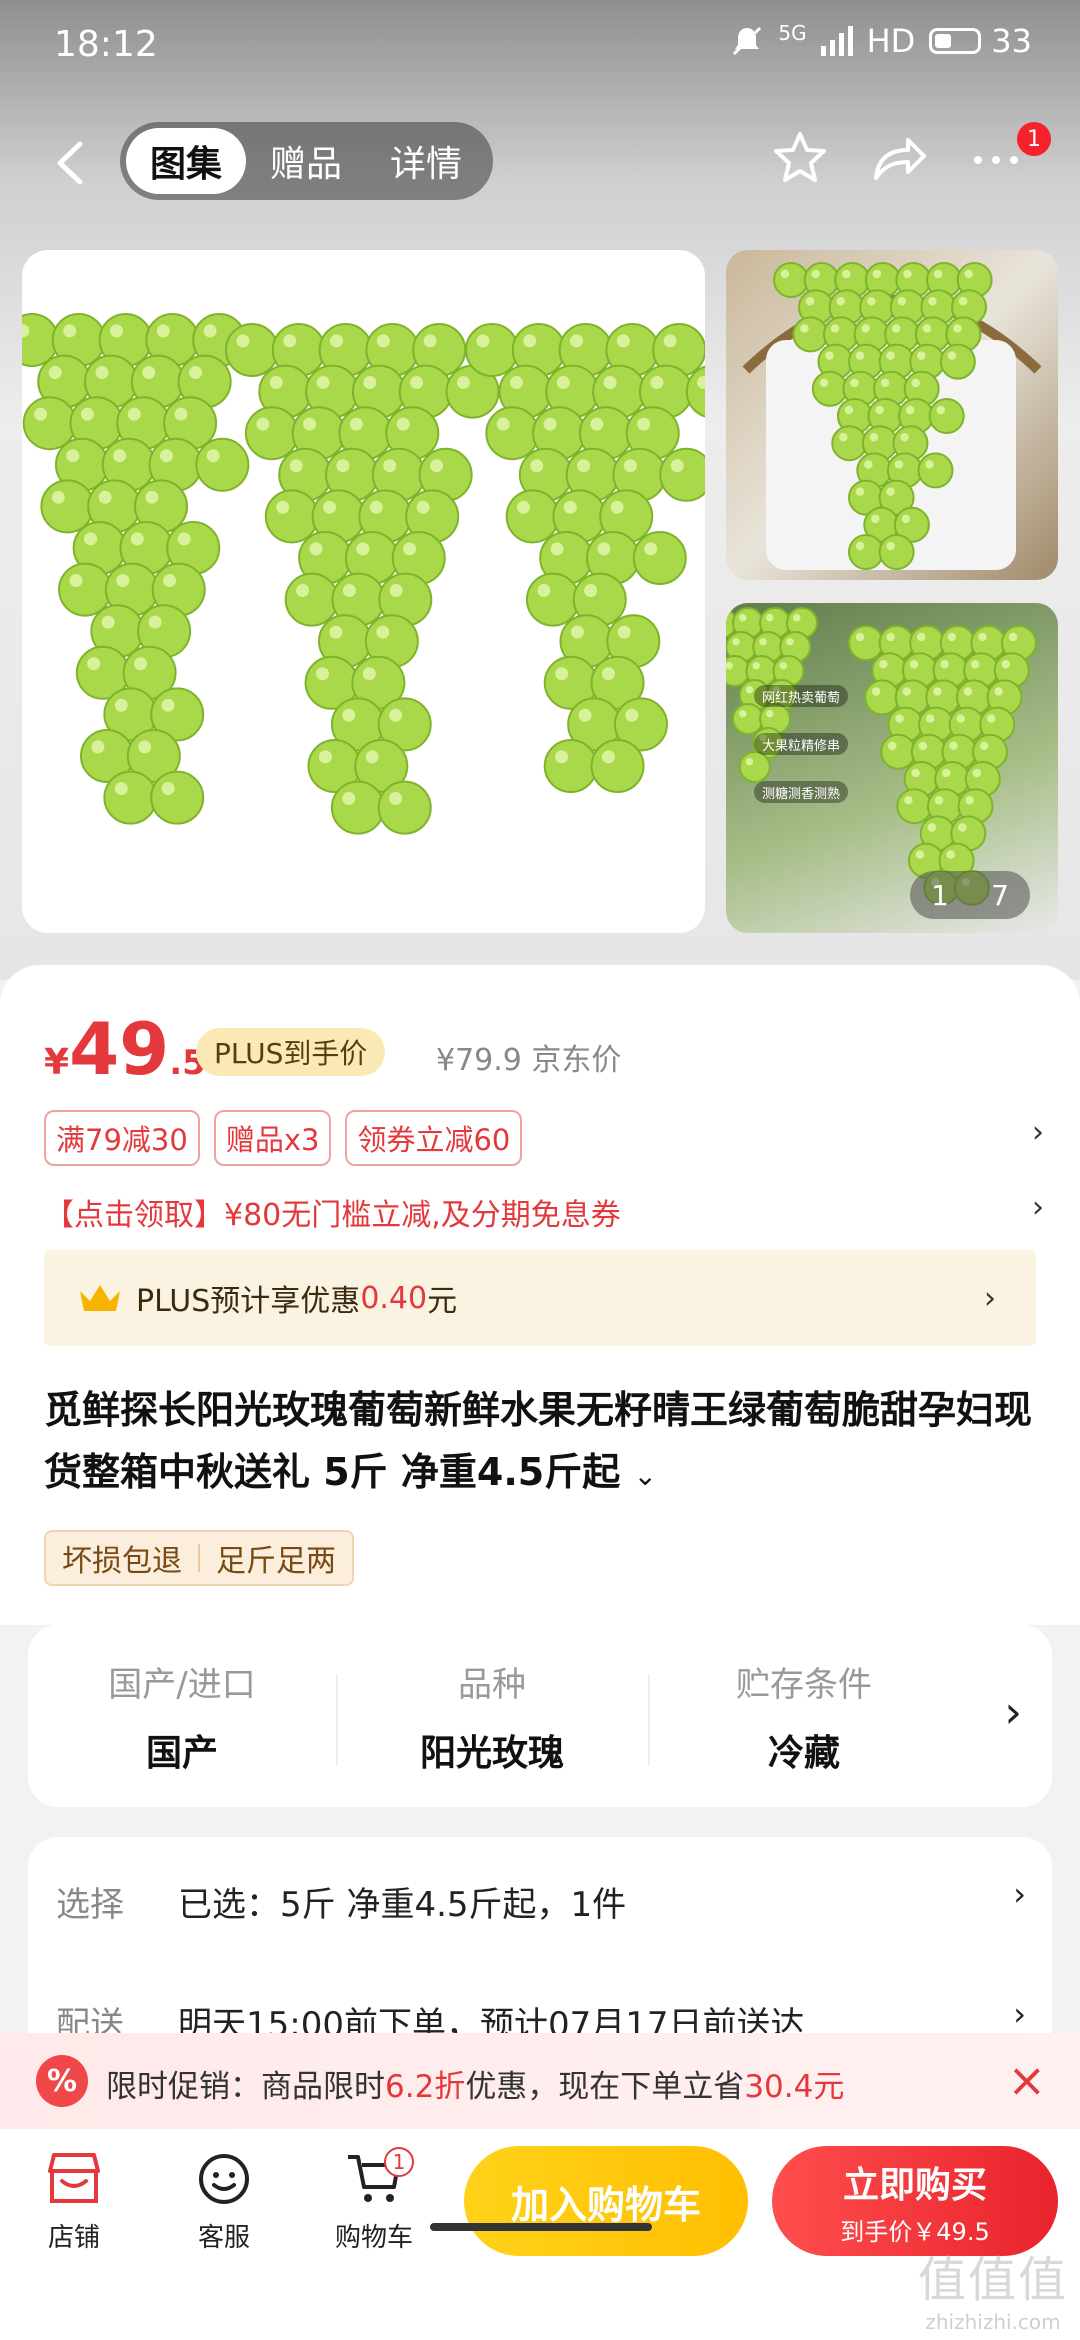 The height and width of the screenshot is (2340, 1080). I want to click on promo-save: 30.4元, so click(794, 2087).